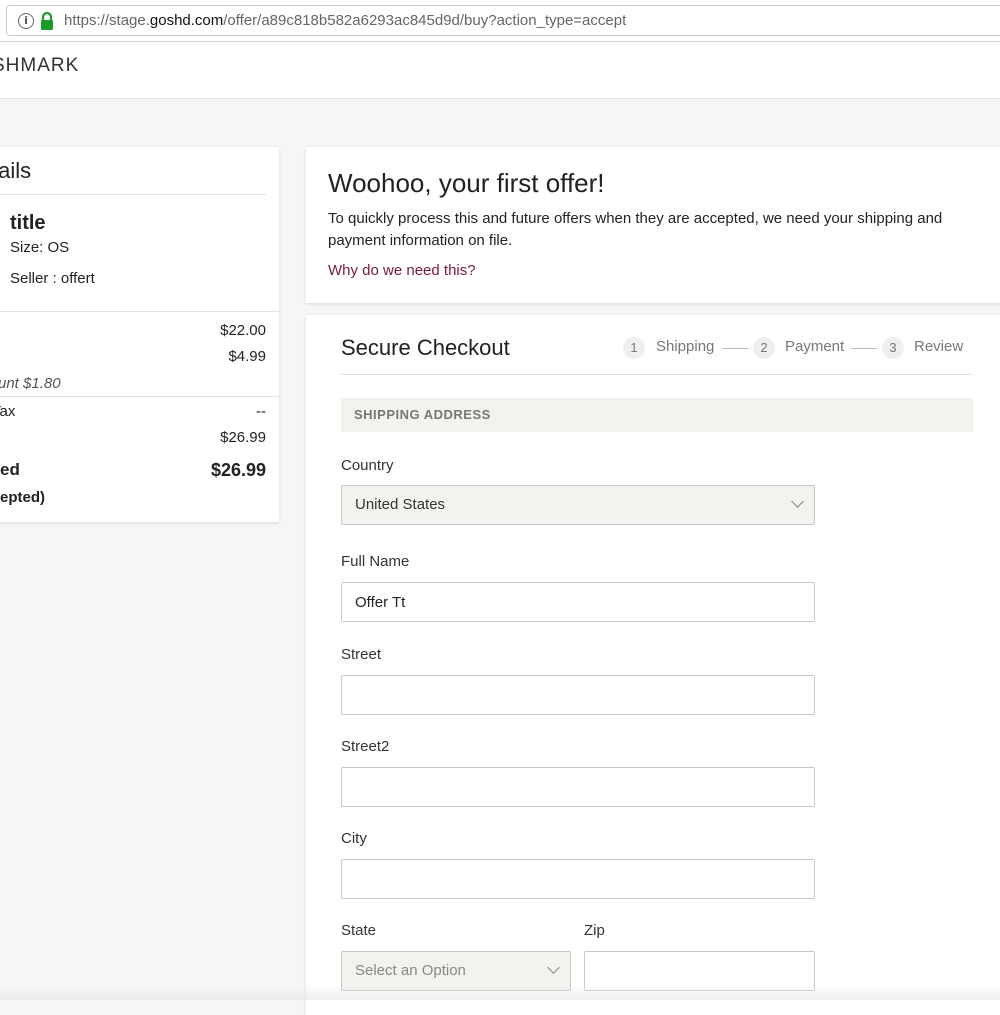 The width and height of the screenshot is (1000, 1015). Describe the element at coordinates (410, 970) in the screenshot. I see `state-placeholder: Select an Option` at that location.